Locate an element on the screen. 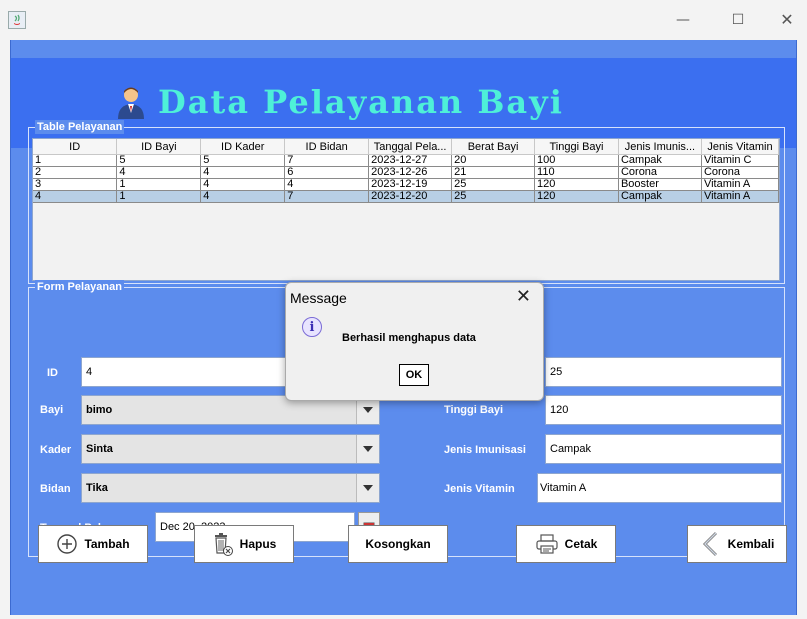  berat-bayi-field: 25 is located at coordinates (663, 372).